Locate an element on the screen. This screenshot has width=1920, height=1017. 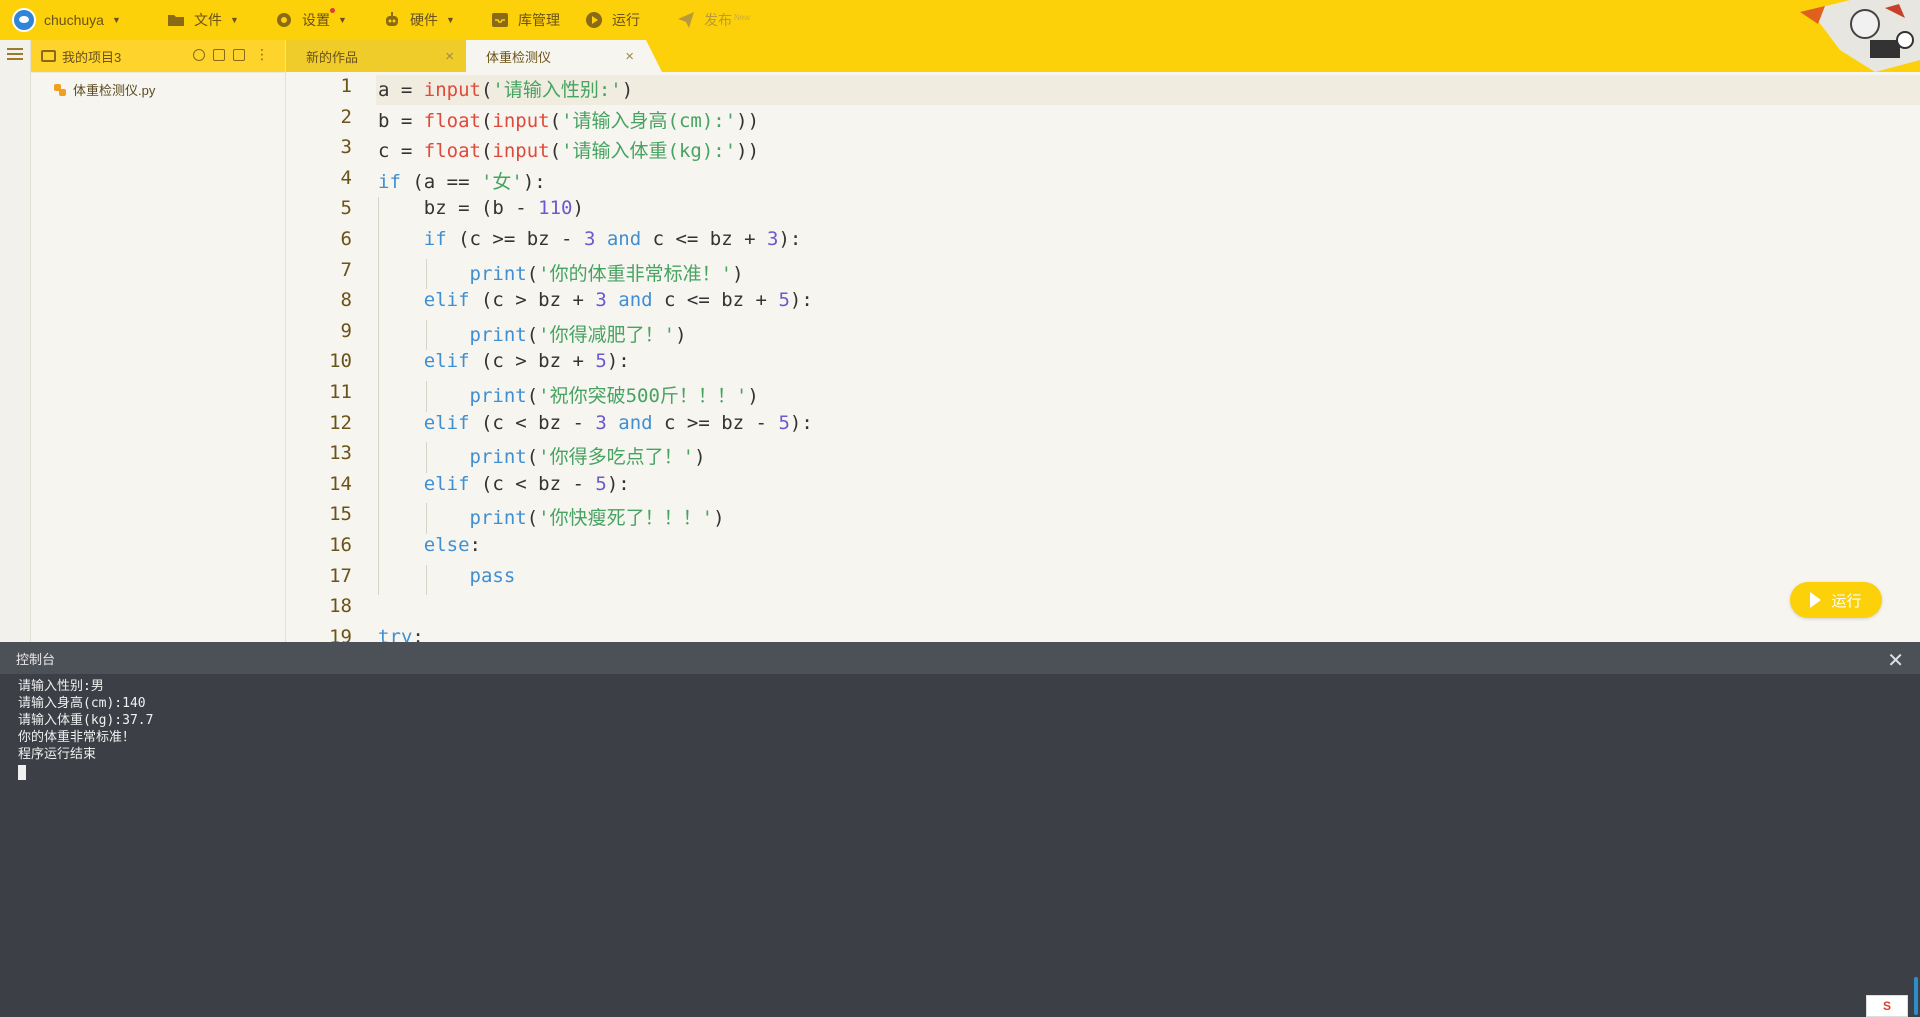
code-line: else: is located at coordinates (429, 545).